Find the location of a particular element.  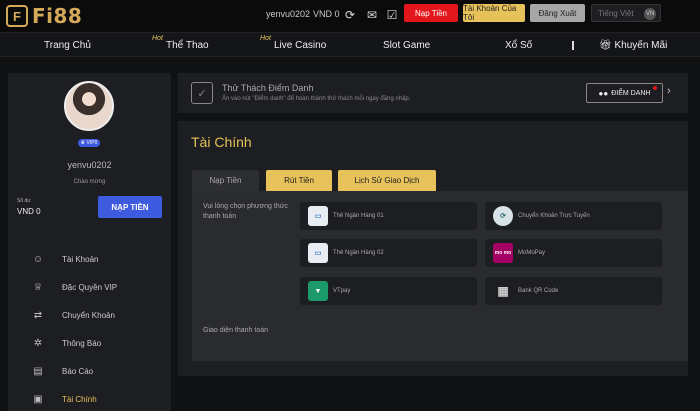

sidebar-deposit-button: NẠP TIỀN is located at coordinates (130, 207).